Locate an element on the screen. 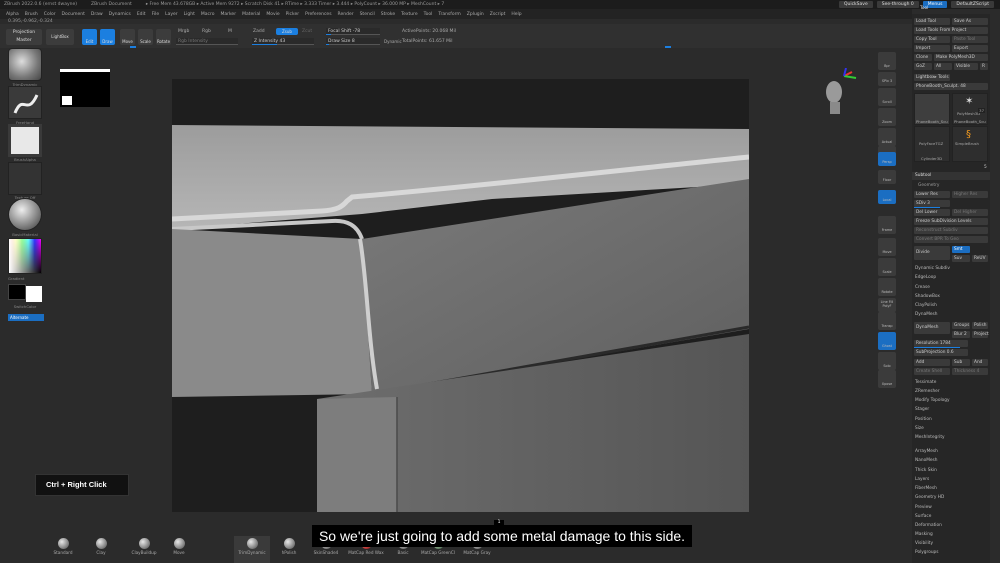 The image size is (1000, 563). sub-button: Sub is located at coordinates (961, 362).